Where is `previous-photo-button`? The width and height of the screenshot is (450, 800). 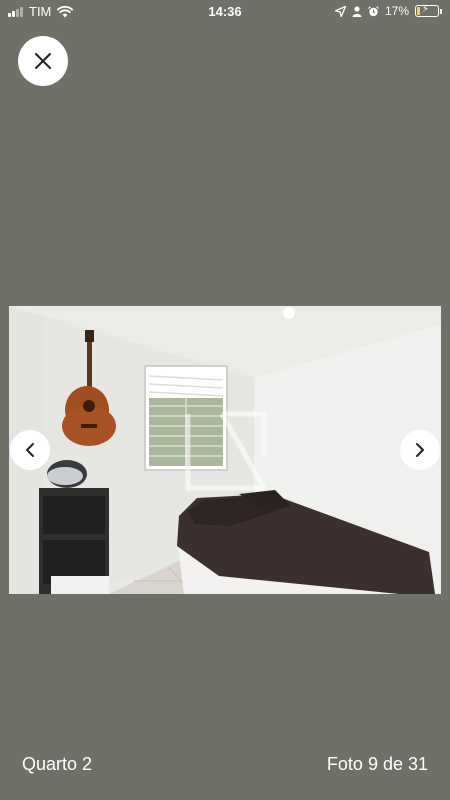 previous-photo-button is located at coordinates (30, 450).